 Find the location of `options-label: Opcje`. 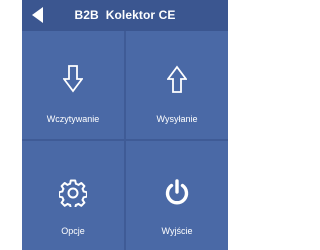

options-label: Opcje is located at coordinates (73, 231).